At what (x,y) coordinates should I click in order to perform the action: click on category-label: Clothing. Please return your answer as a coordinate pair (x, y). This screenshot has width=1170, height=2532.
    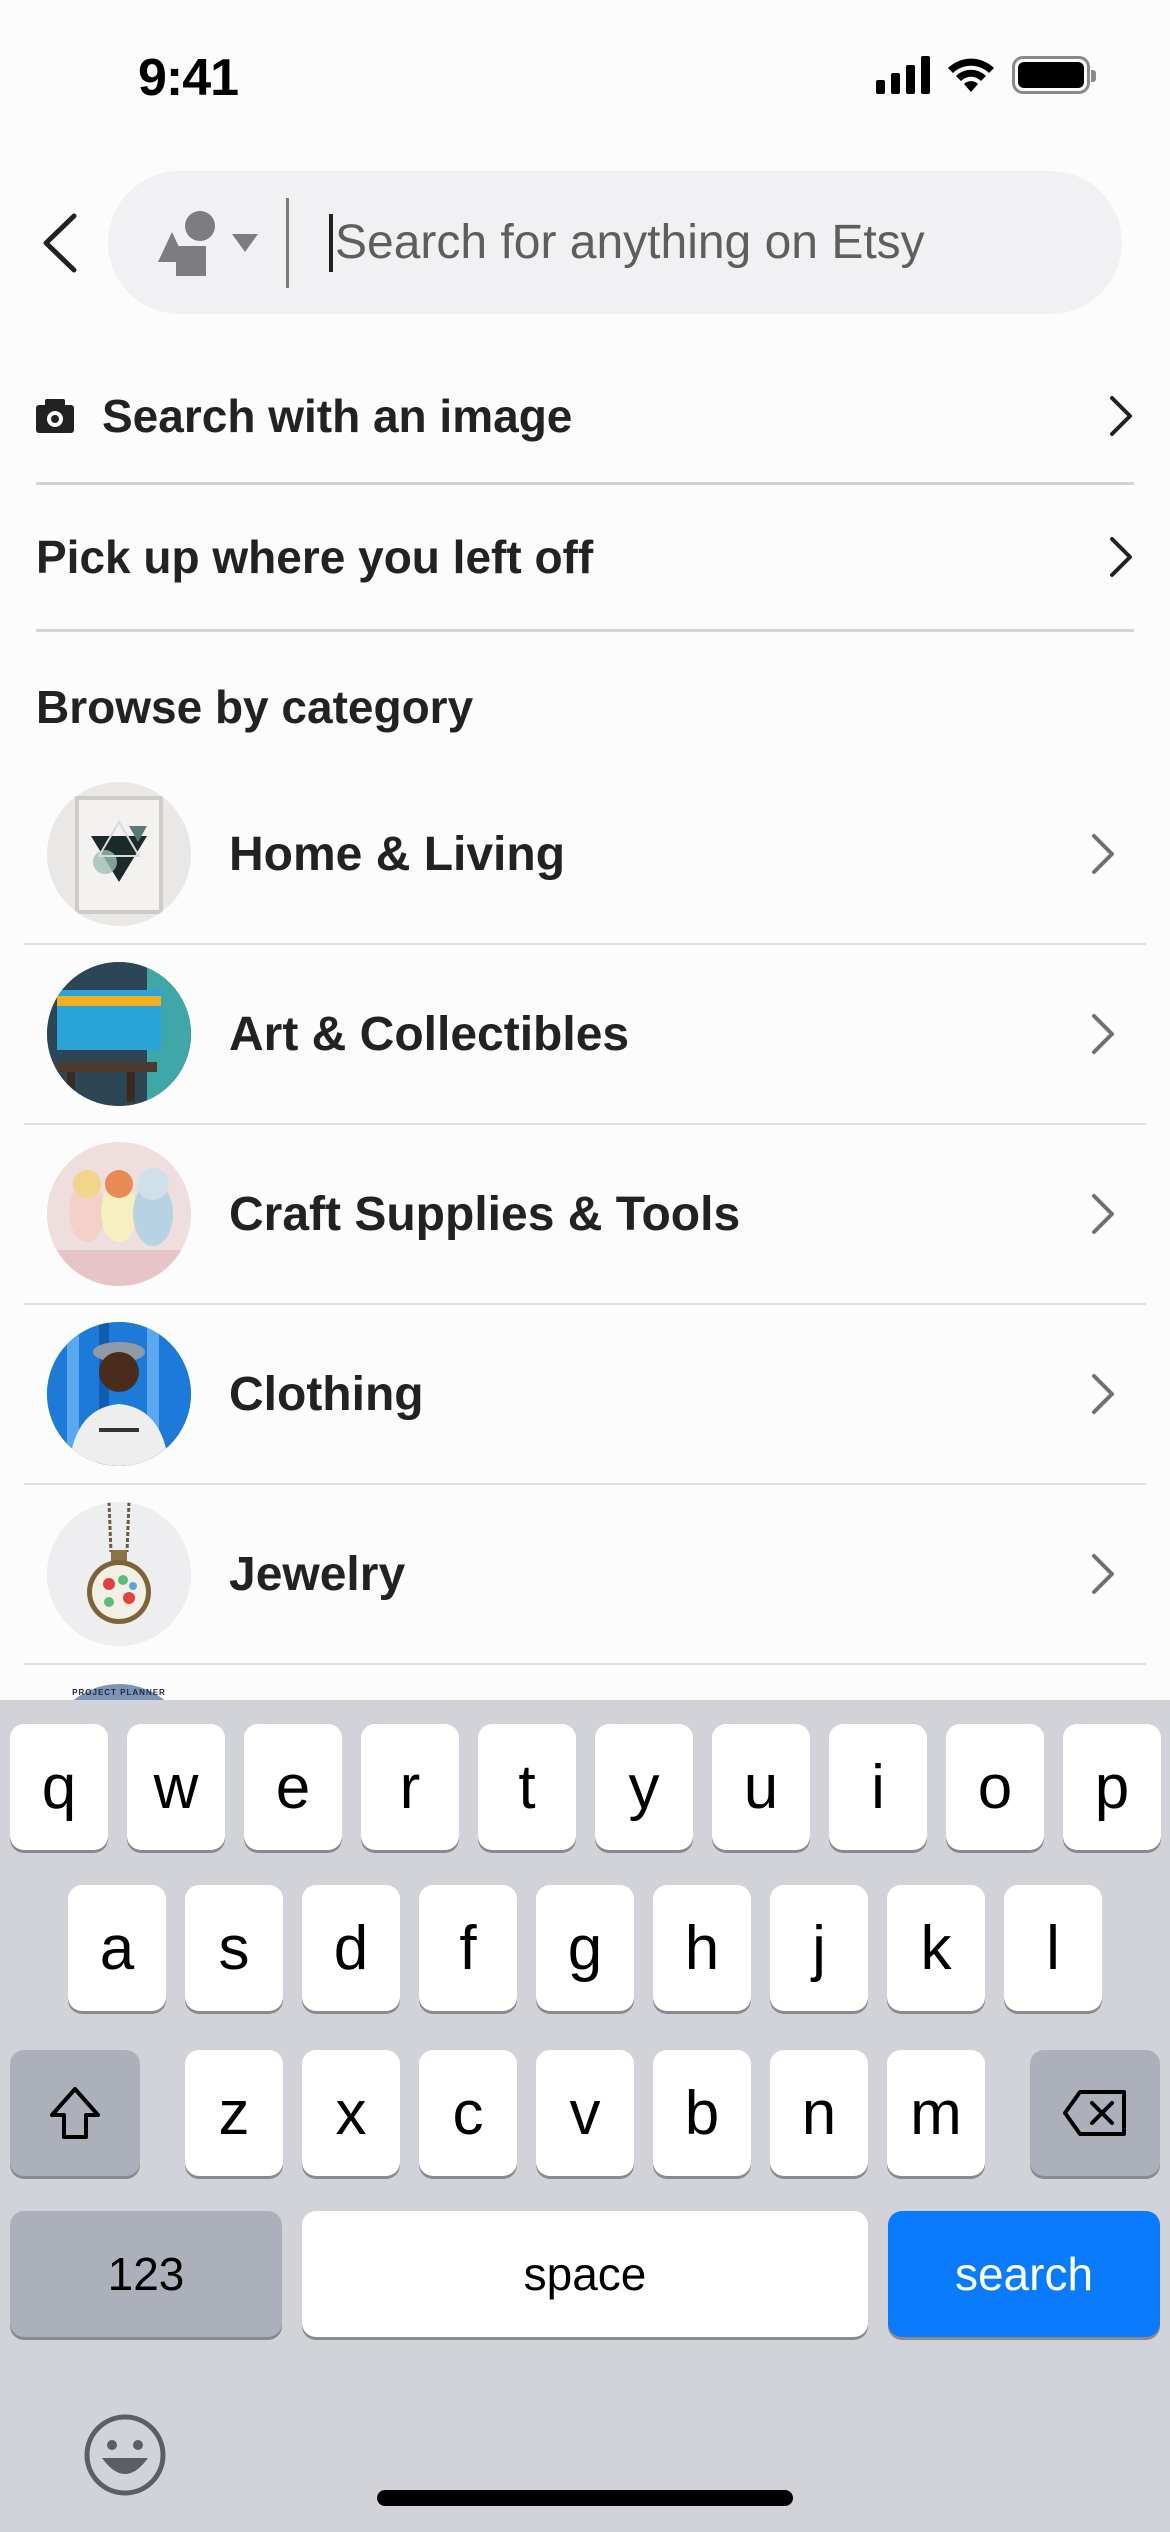
    Looking at the image, I should click on (326, 1394).